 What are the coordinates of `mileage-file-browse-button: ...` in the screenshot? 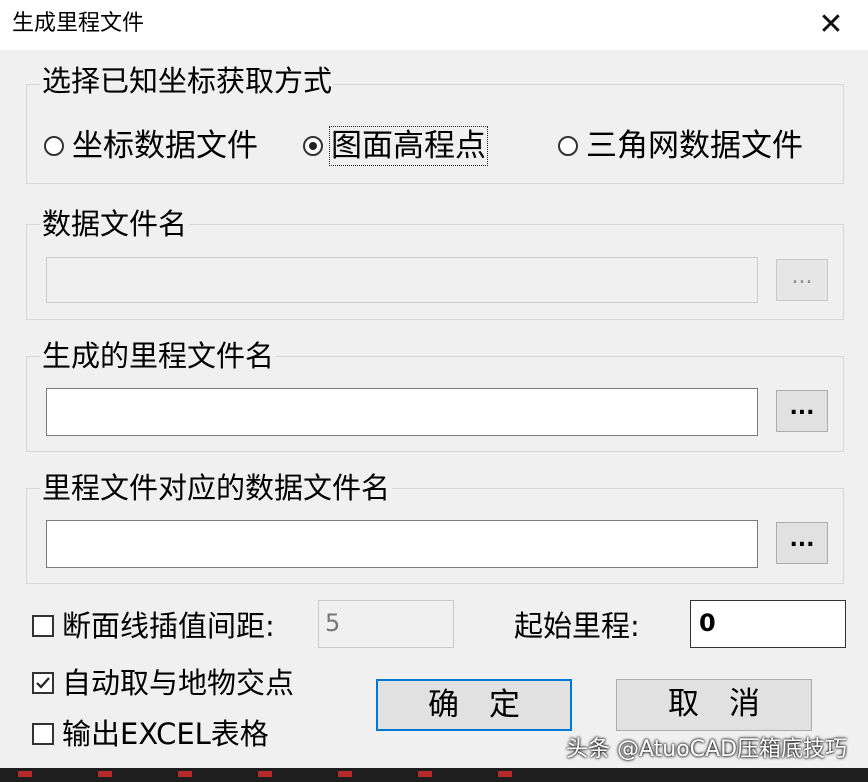 It's located at (802, 411).